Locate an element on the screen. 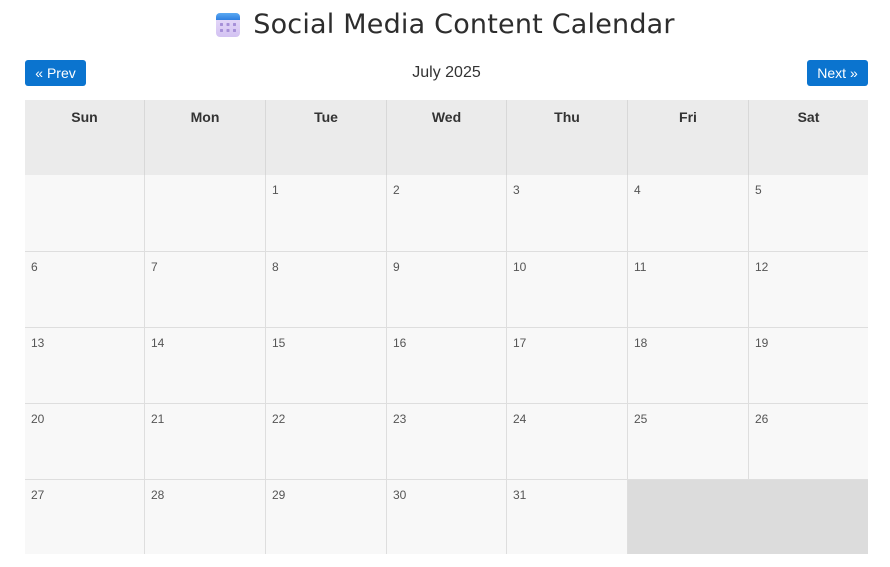 The image size is (890, 567). current-month-label: July 2025 is located at coordinates (446, 72).